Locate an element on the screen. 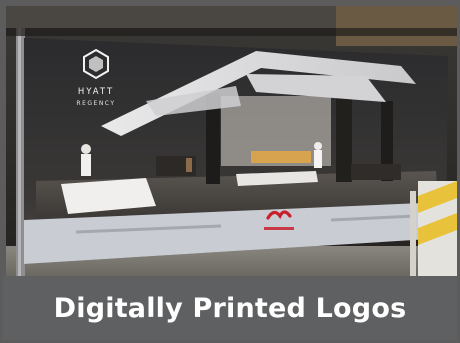 The image size is (460, 343). brand-line1: HYATT is located at coordinates (96, 92).